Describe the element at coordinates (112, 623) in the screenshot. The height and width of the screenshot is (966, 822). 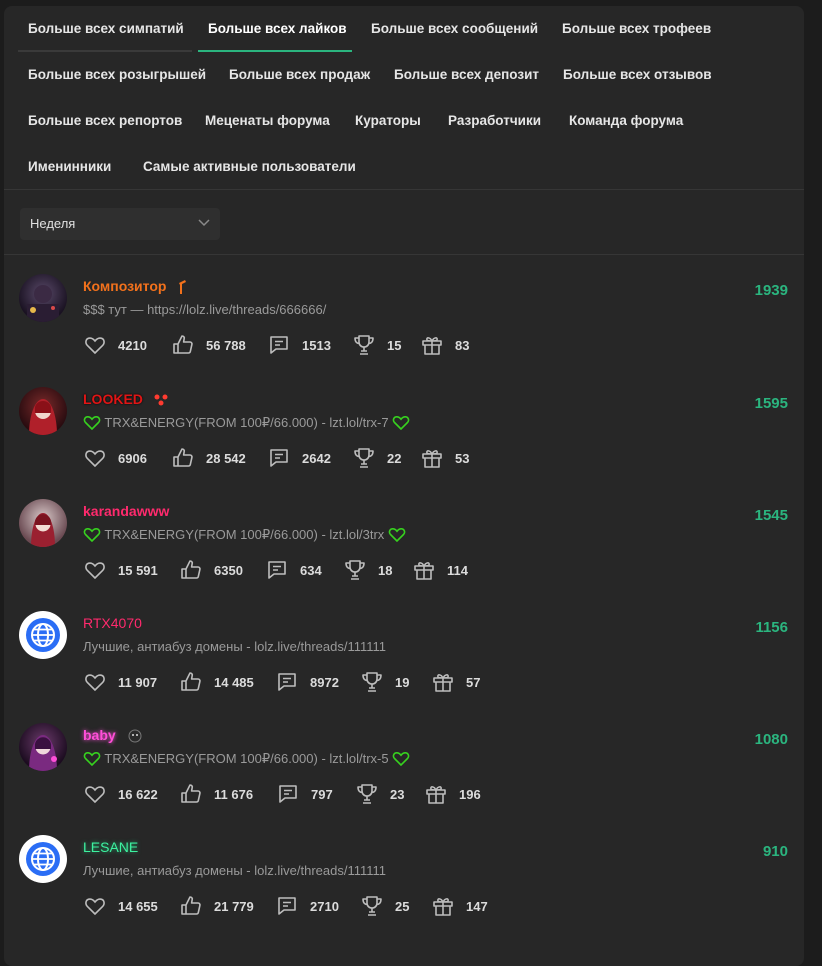
I see `username: RTX4070` at that location.